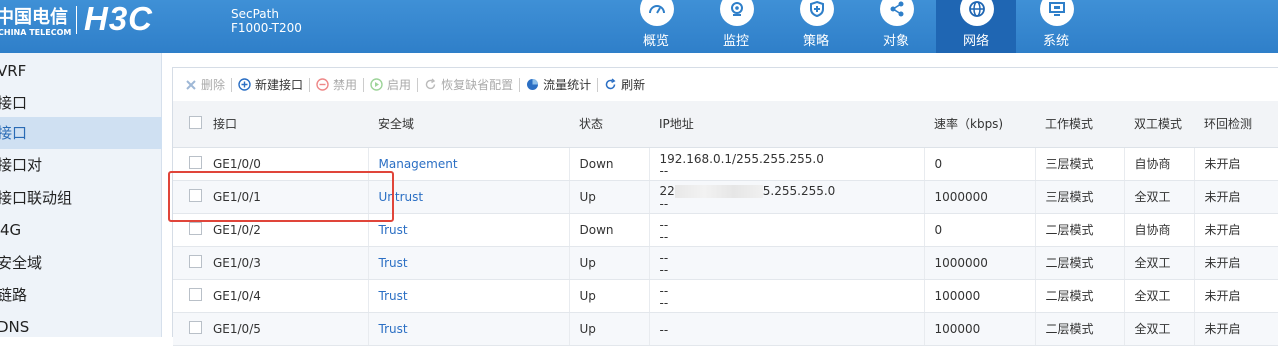  I want to click on work-mode-value: 三层模式, so click(1080, 164).